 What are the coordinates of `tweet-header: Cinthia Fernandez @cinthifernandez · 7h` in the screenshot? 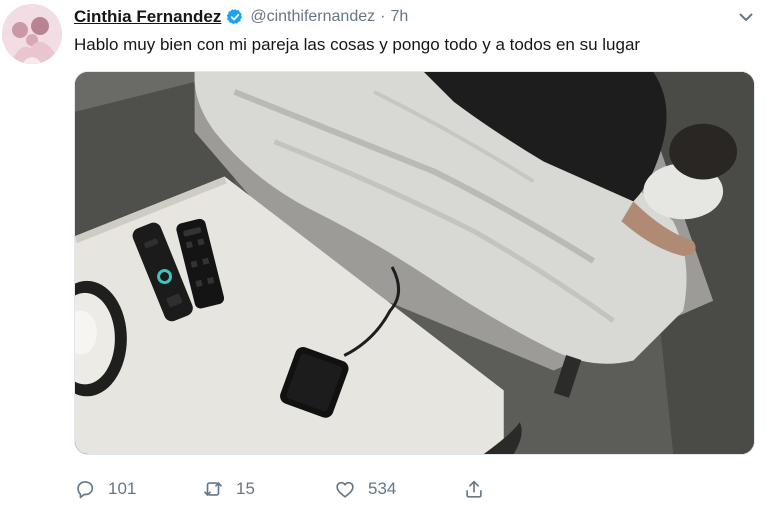 It's located at (241, 17).